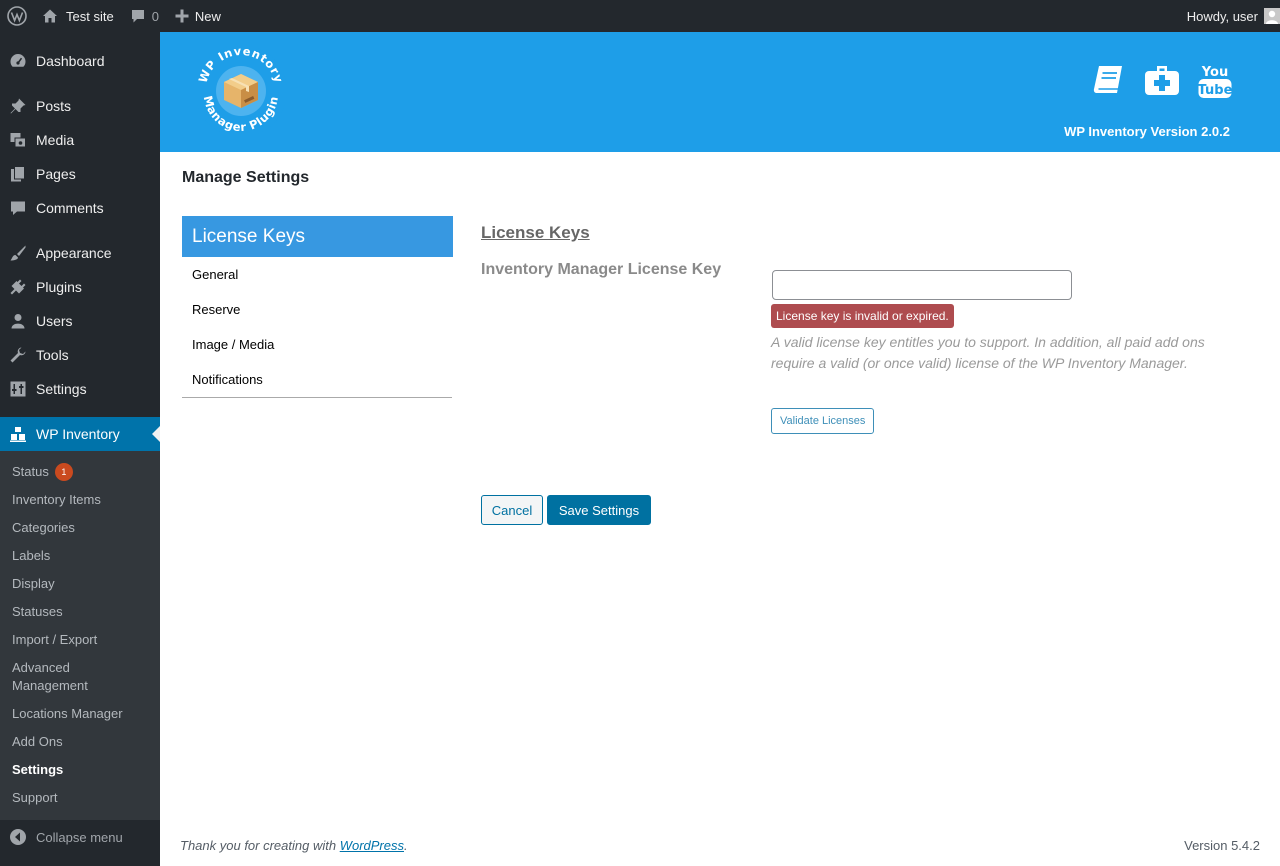  What do you see at coordinates (18, 253) in the screenshot?
I see `brush-icon` at bounding box center [18, 253].